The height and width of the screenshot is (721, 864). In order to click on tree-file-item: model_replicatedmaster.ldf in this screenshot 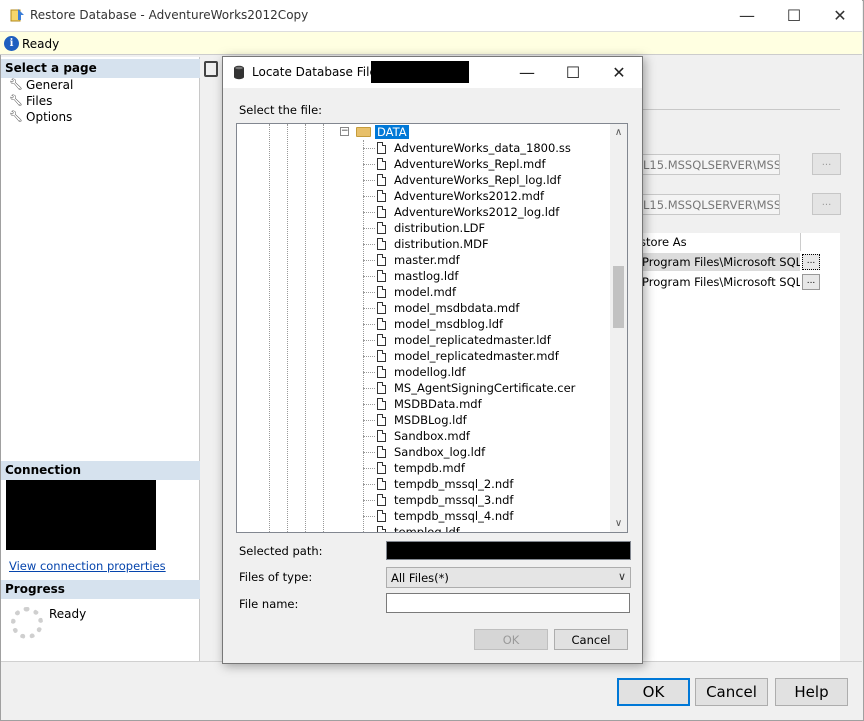, I will do `click(423, 340)`.